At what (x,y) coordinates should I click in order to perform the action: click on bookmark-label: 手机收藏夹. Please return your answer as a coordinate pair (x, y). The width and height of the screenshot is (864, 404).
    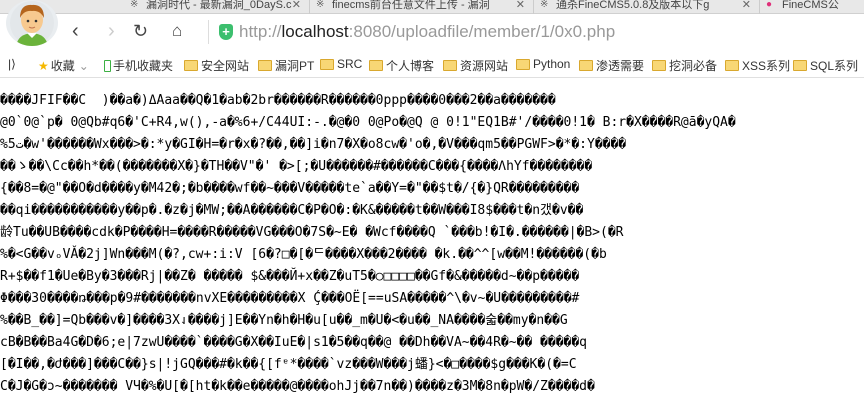
    Looking at the image, I should click on (143, 66).